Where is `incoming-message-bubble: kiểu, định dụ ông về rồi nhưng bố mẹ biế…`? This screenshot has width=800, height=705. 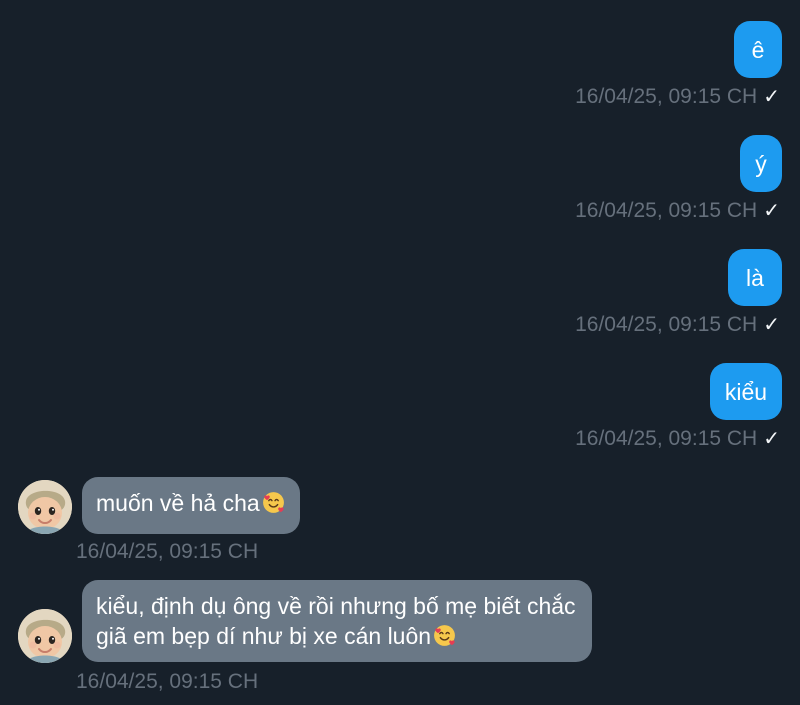
incoming-message-bubble: kiểu, định dụ ông về rồi nhưng bố mẹ biế… is located at coordinates (337, 621).